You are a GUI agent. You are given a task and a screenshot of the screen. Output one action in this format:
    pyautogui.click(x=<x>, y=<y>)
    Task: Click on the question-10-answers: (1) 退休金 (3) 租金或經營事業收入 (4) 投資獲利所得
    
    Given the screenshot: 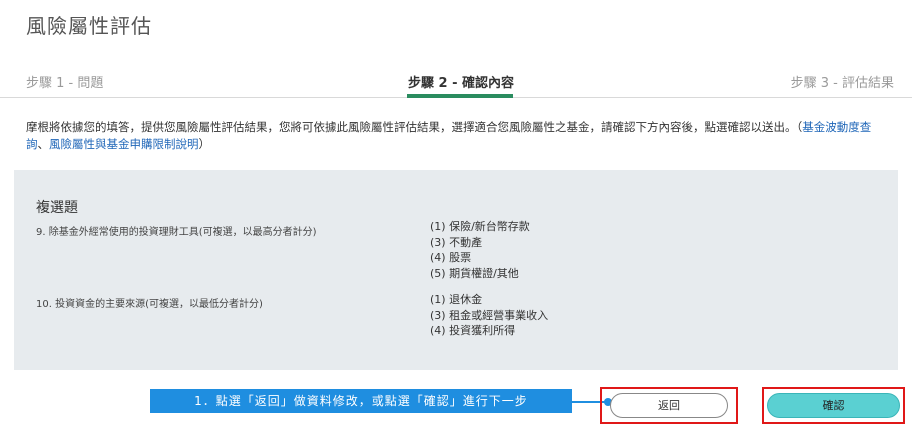 What is the action you would take?
    pyautogui.click(x=489, y=315)
    